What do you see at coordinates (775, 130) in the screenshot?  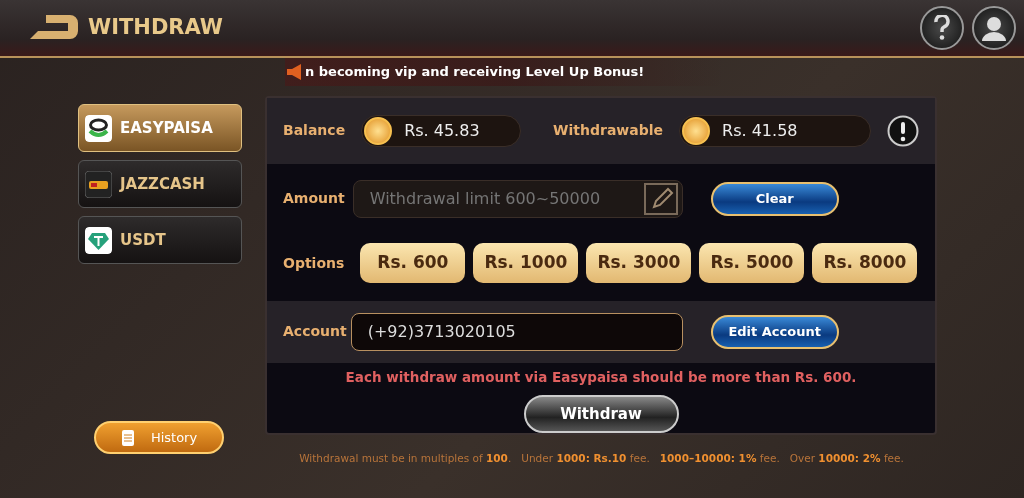 I see `withdrawable-display: Rs. 41.58` at bounding box center [775, 130].